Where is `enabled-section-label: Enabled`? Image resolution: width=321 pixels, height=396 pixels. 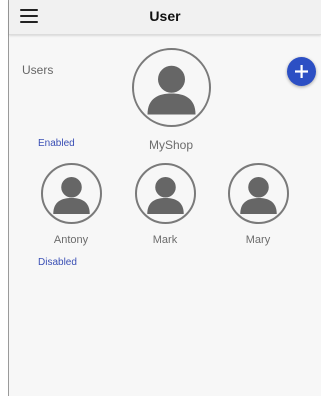 enabled-section-label: Enabled is located at coordinates (56, 143).